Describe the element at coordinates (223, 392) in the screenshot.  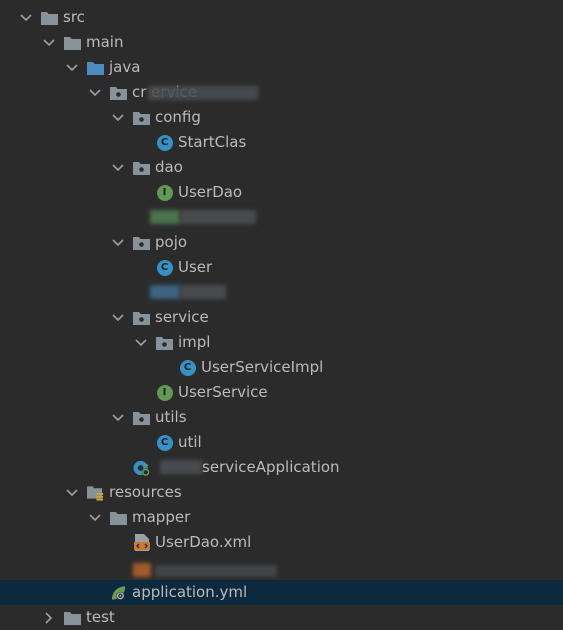
I see `tree-label: UserService` at that location.